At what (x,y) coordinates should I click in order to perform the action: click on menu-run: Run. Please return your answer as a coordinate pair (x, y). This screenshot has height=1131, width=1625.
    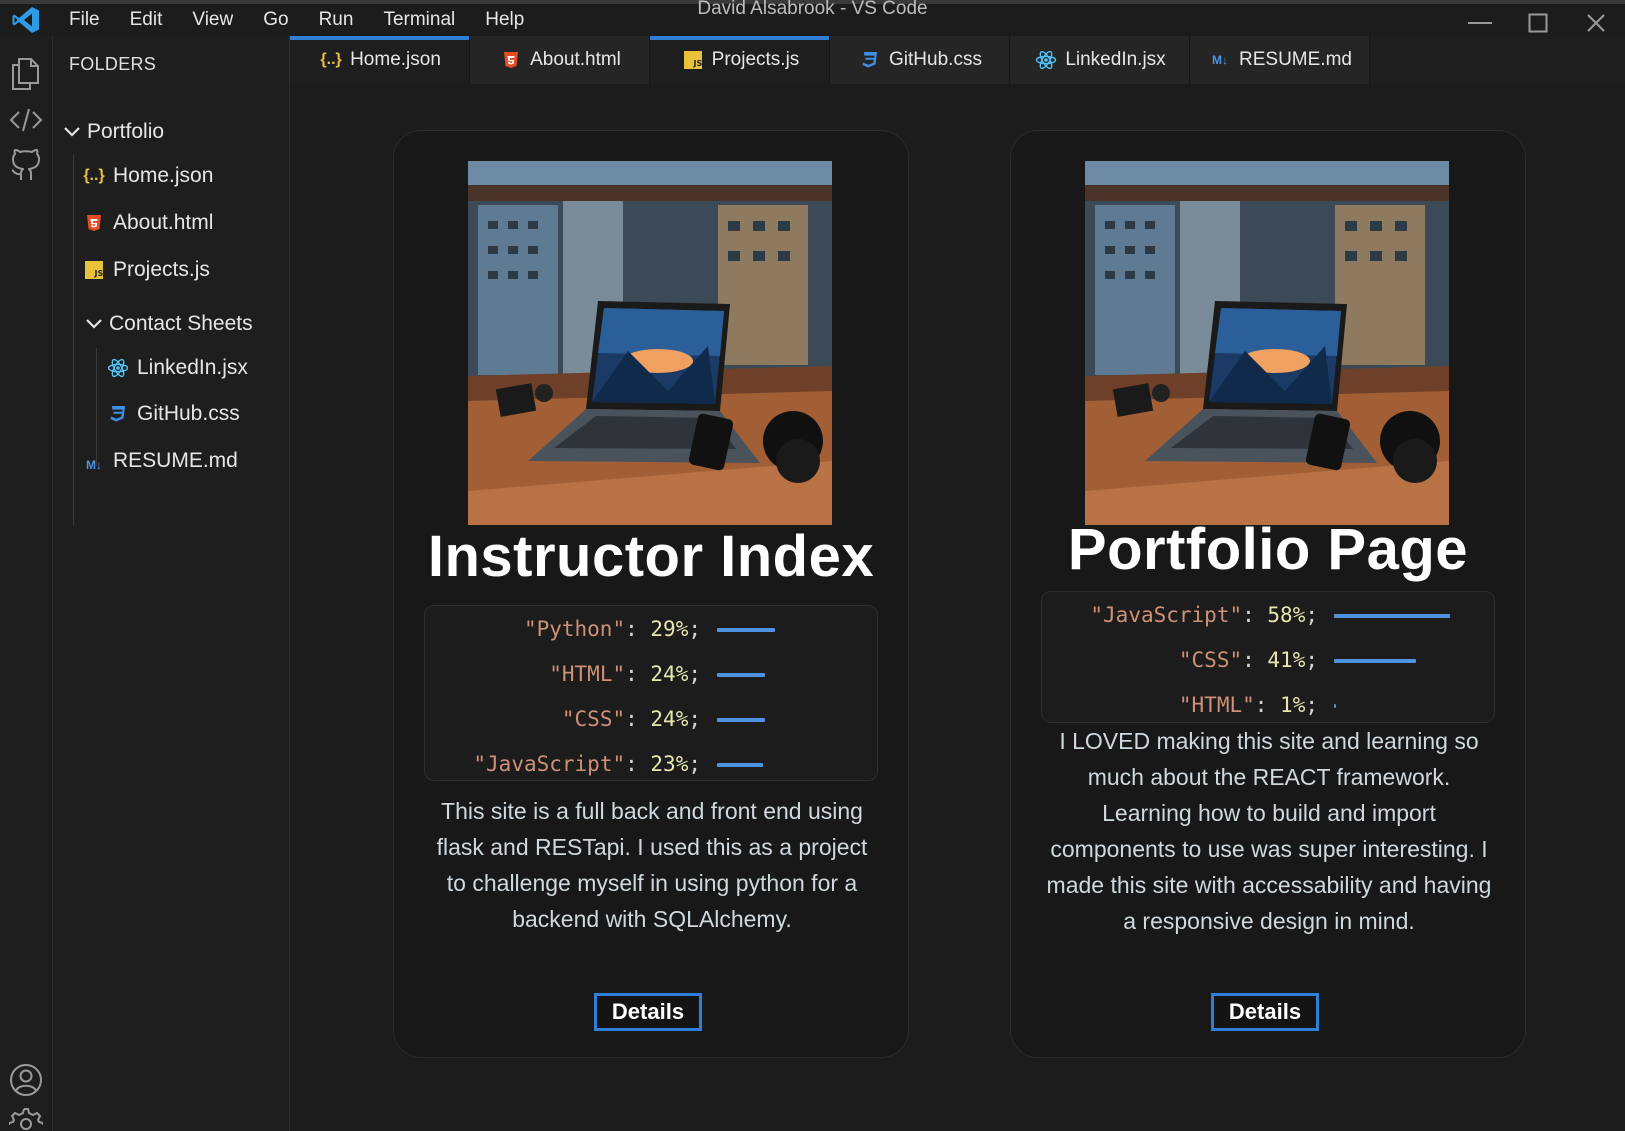
    Looking at the image, I should click on (336, 20).